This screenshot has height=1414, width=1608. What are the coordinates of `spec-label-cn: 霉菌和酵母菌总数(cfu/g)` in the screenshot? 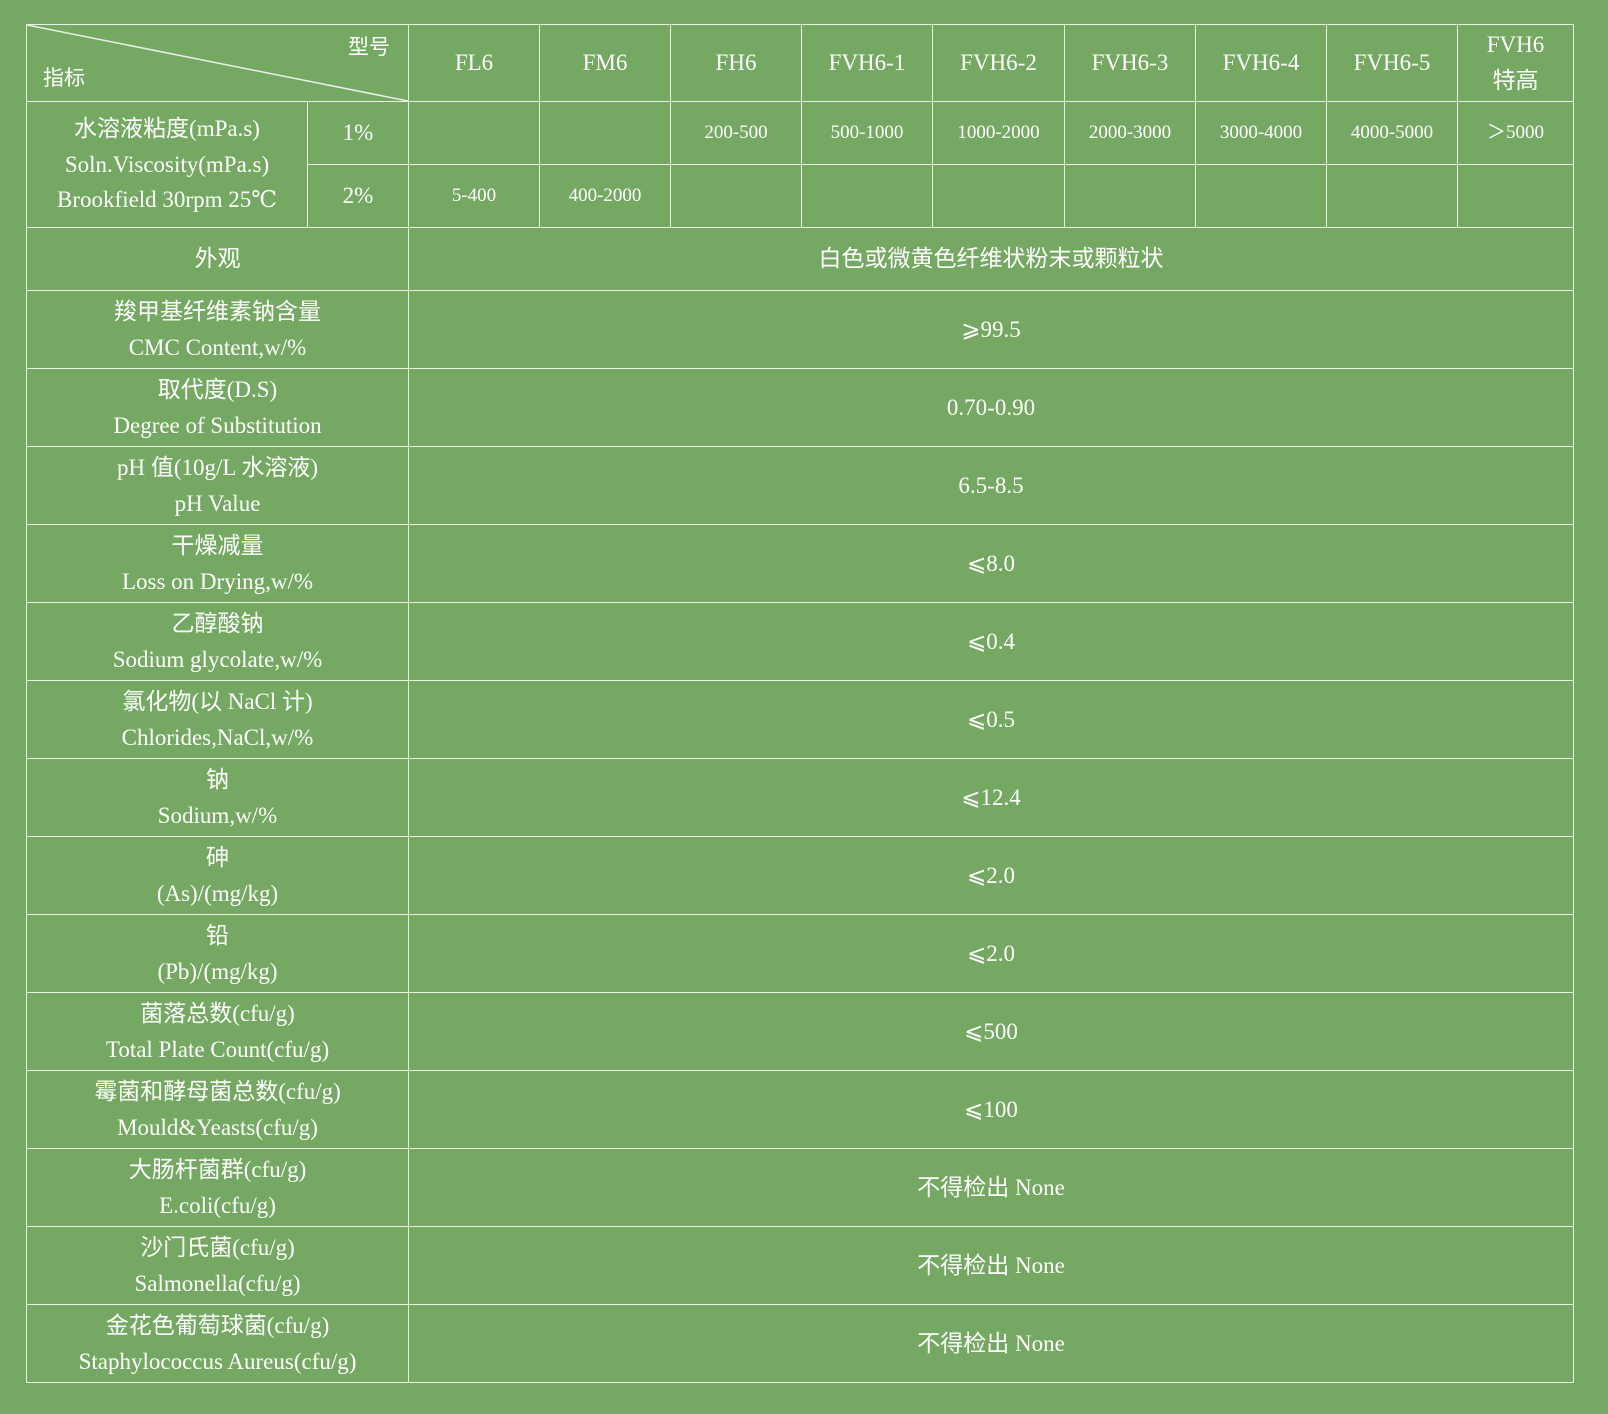 It's located at (217, 1091).